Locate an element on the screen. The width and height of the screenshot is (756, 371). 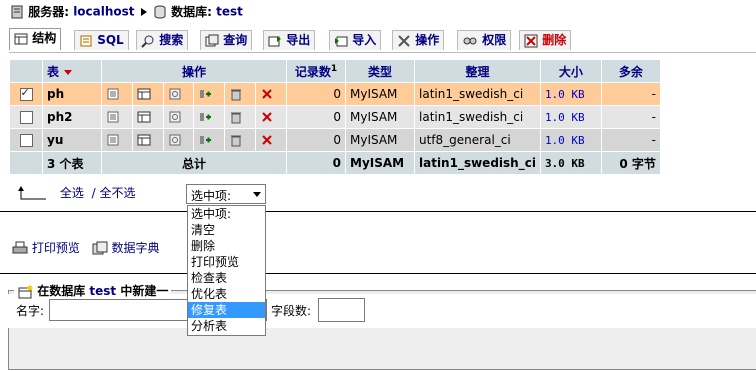
table-name: ph2 is located at coordinates (72, 117).